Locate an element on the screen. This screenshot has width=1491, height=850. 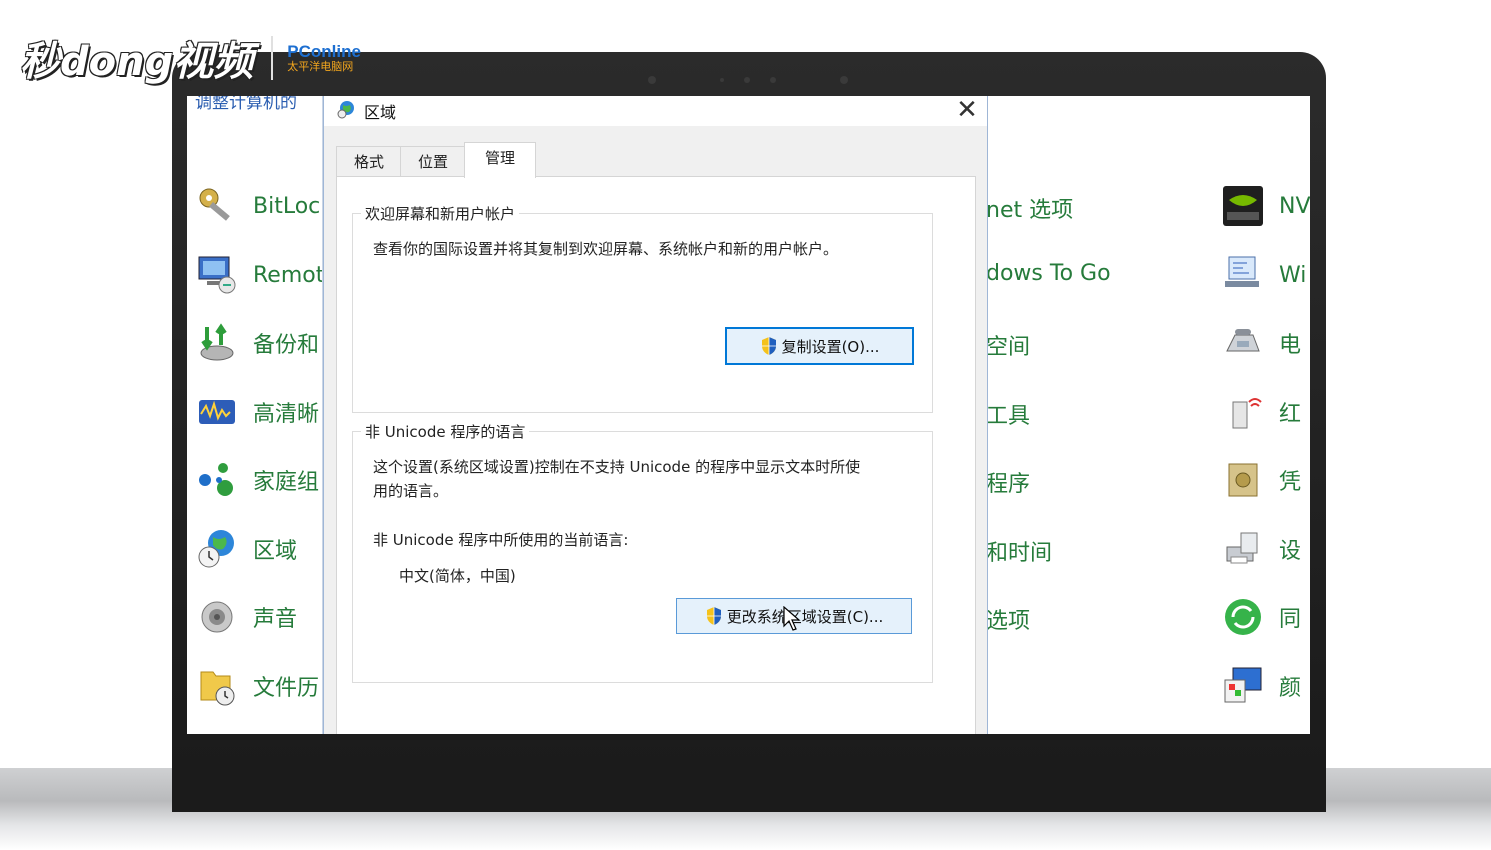
homegroup-icon is located at coordinates (217, 480).